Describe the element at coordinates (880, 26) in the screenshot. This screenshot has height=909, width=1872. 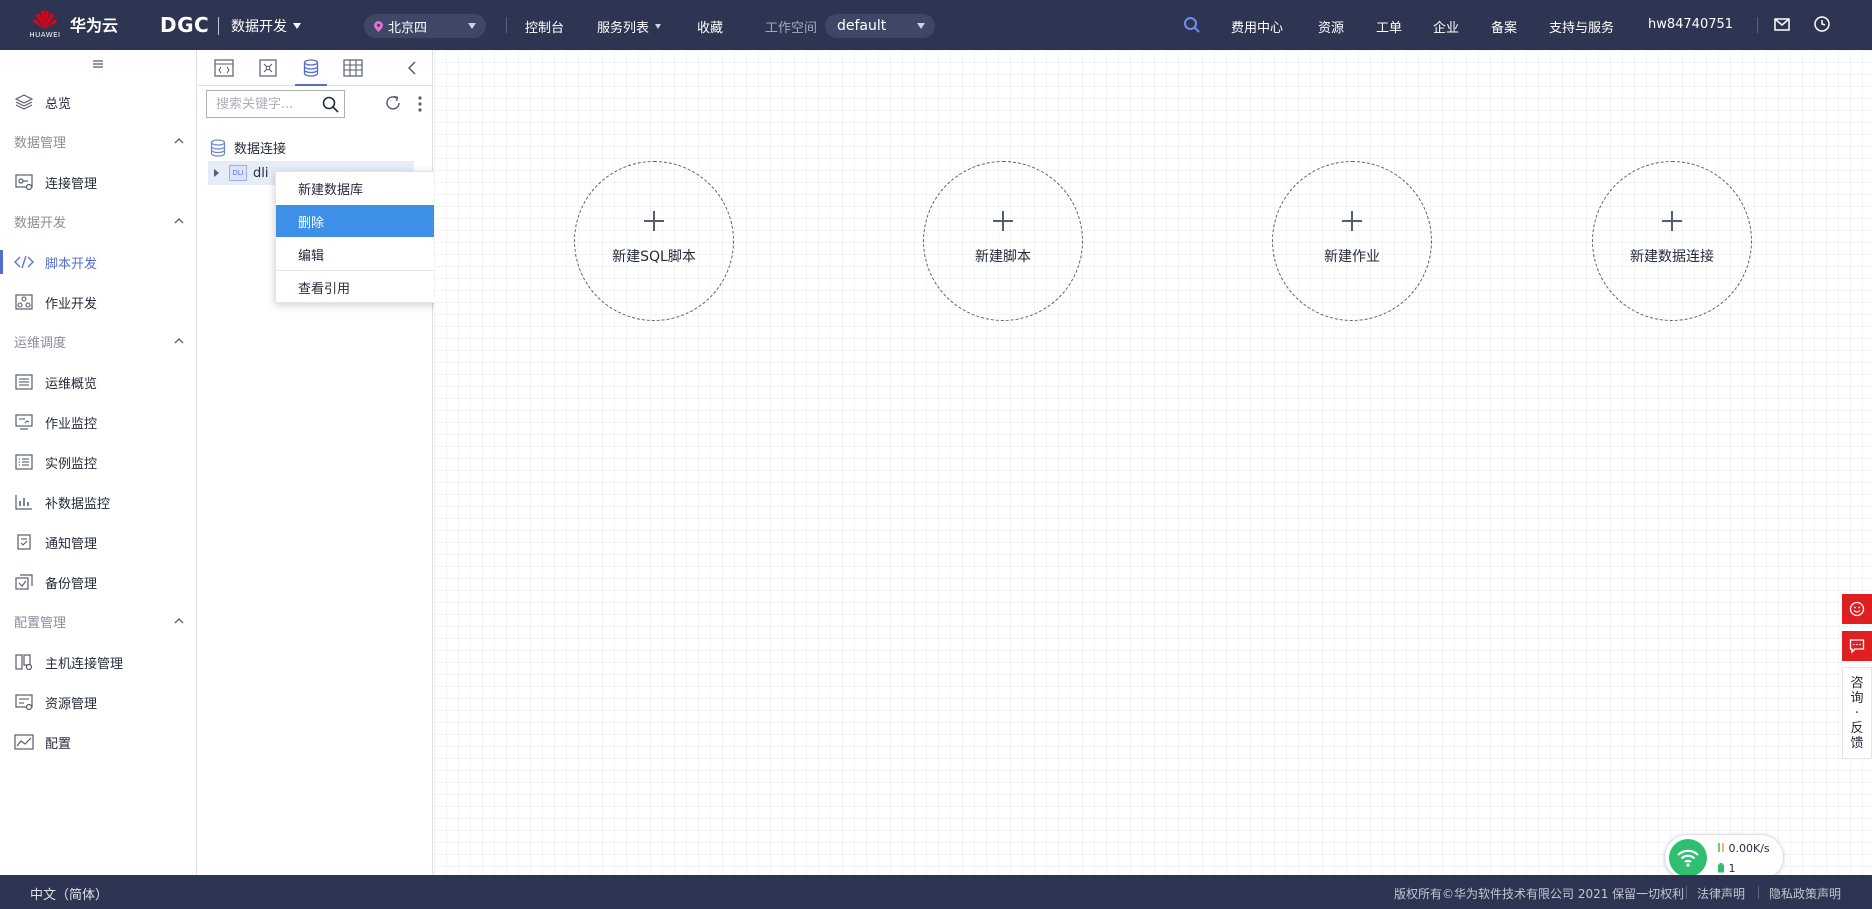
I see `workspace-select: default` at that location.